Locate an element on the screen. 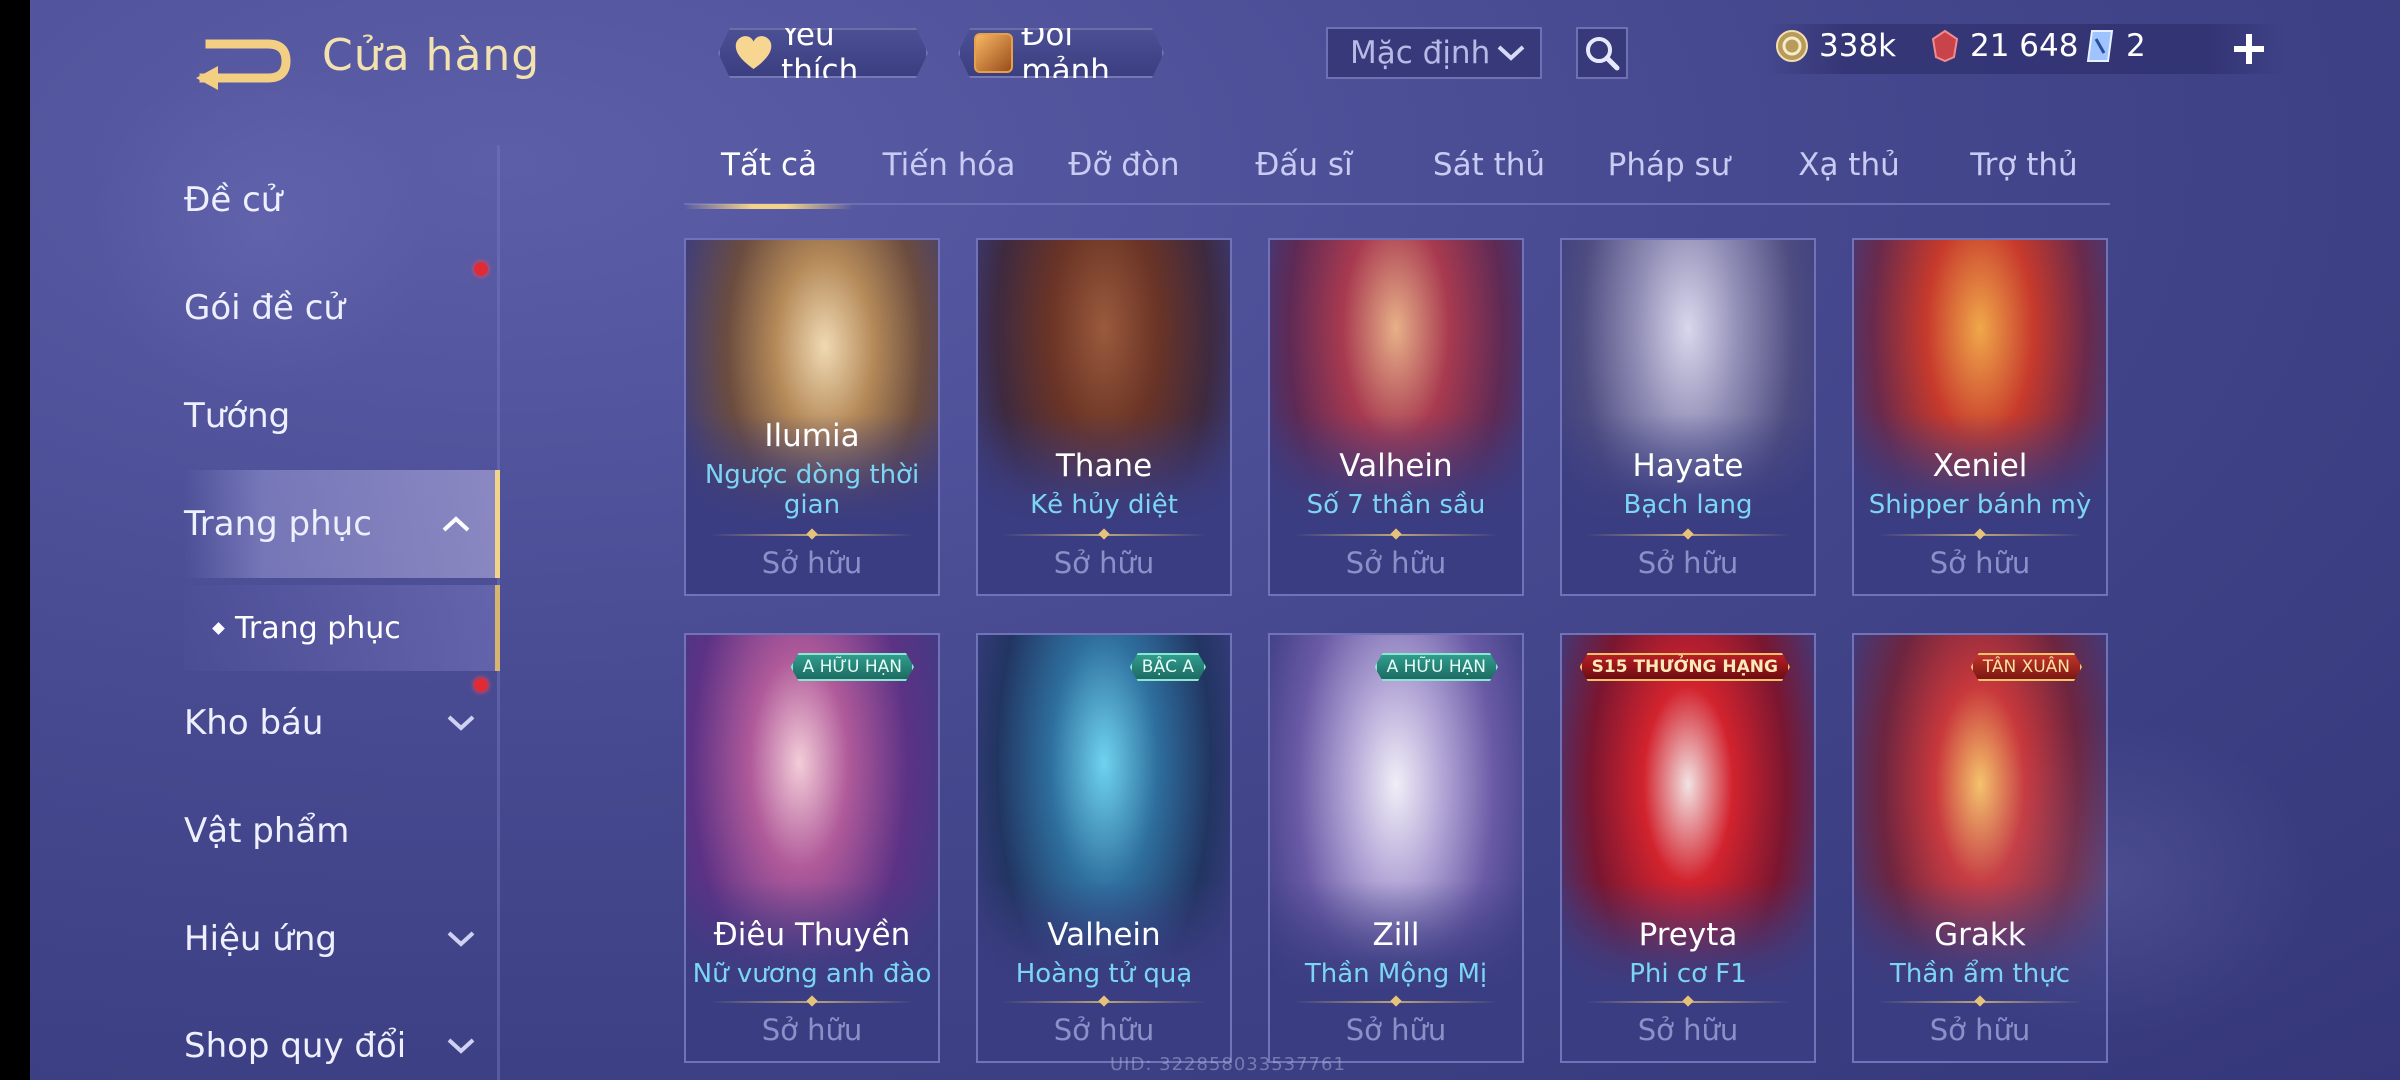 The image size is (2400, 1080). skin-name: Nữ vương anh đào is located at coordinates (812, 974).